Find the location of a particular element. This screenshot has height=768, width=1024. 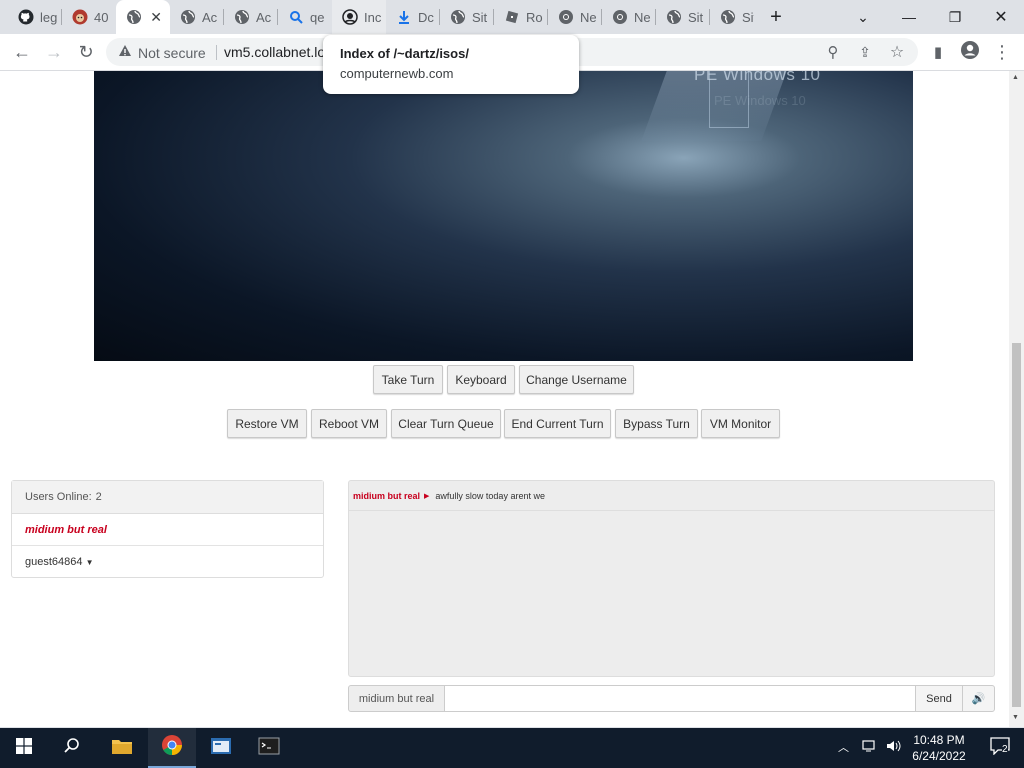

users-online-count: 2 is located at coordinates (98, 497).